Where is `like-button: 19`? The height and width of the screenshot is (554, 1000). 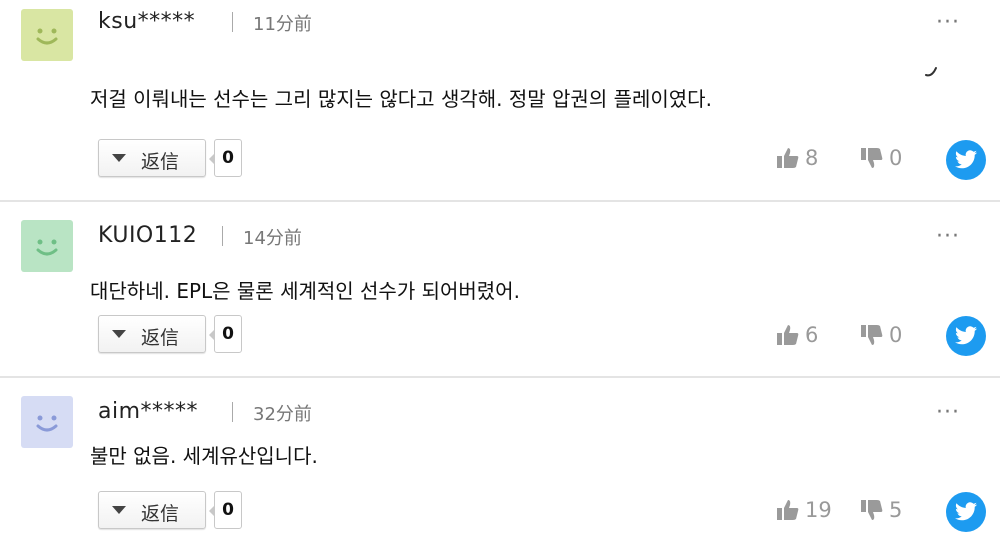 like-button: 19 is located at coordinates (806, 511).